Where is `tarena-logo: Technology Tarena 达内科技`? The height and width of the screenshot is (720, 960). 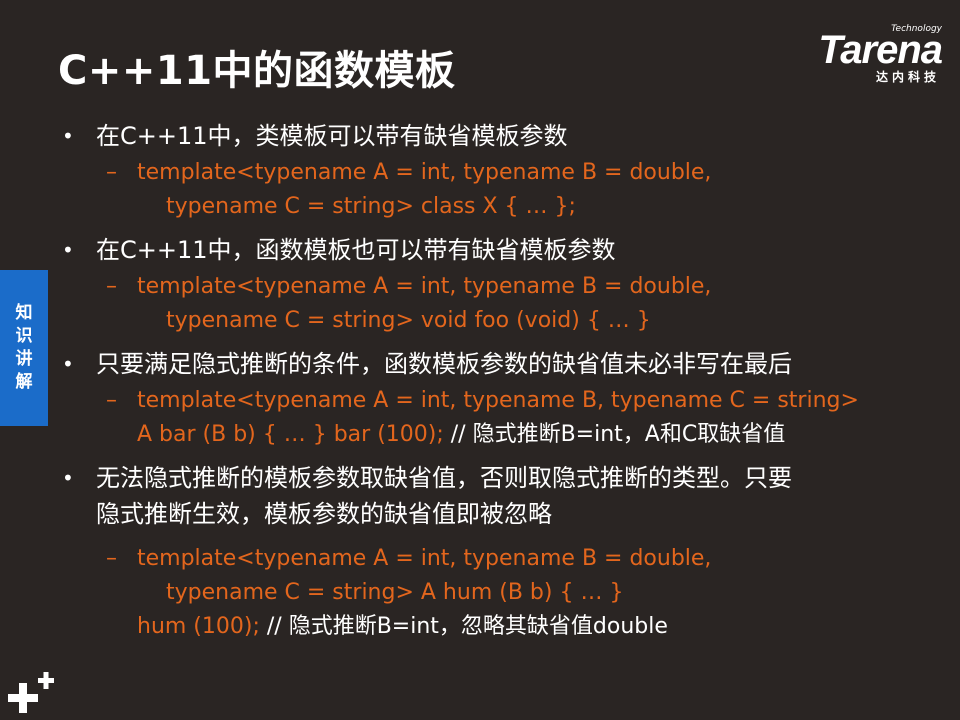 tarena-logo: Technology Tarena 达内科技 is located at coordinates (862, 52).